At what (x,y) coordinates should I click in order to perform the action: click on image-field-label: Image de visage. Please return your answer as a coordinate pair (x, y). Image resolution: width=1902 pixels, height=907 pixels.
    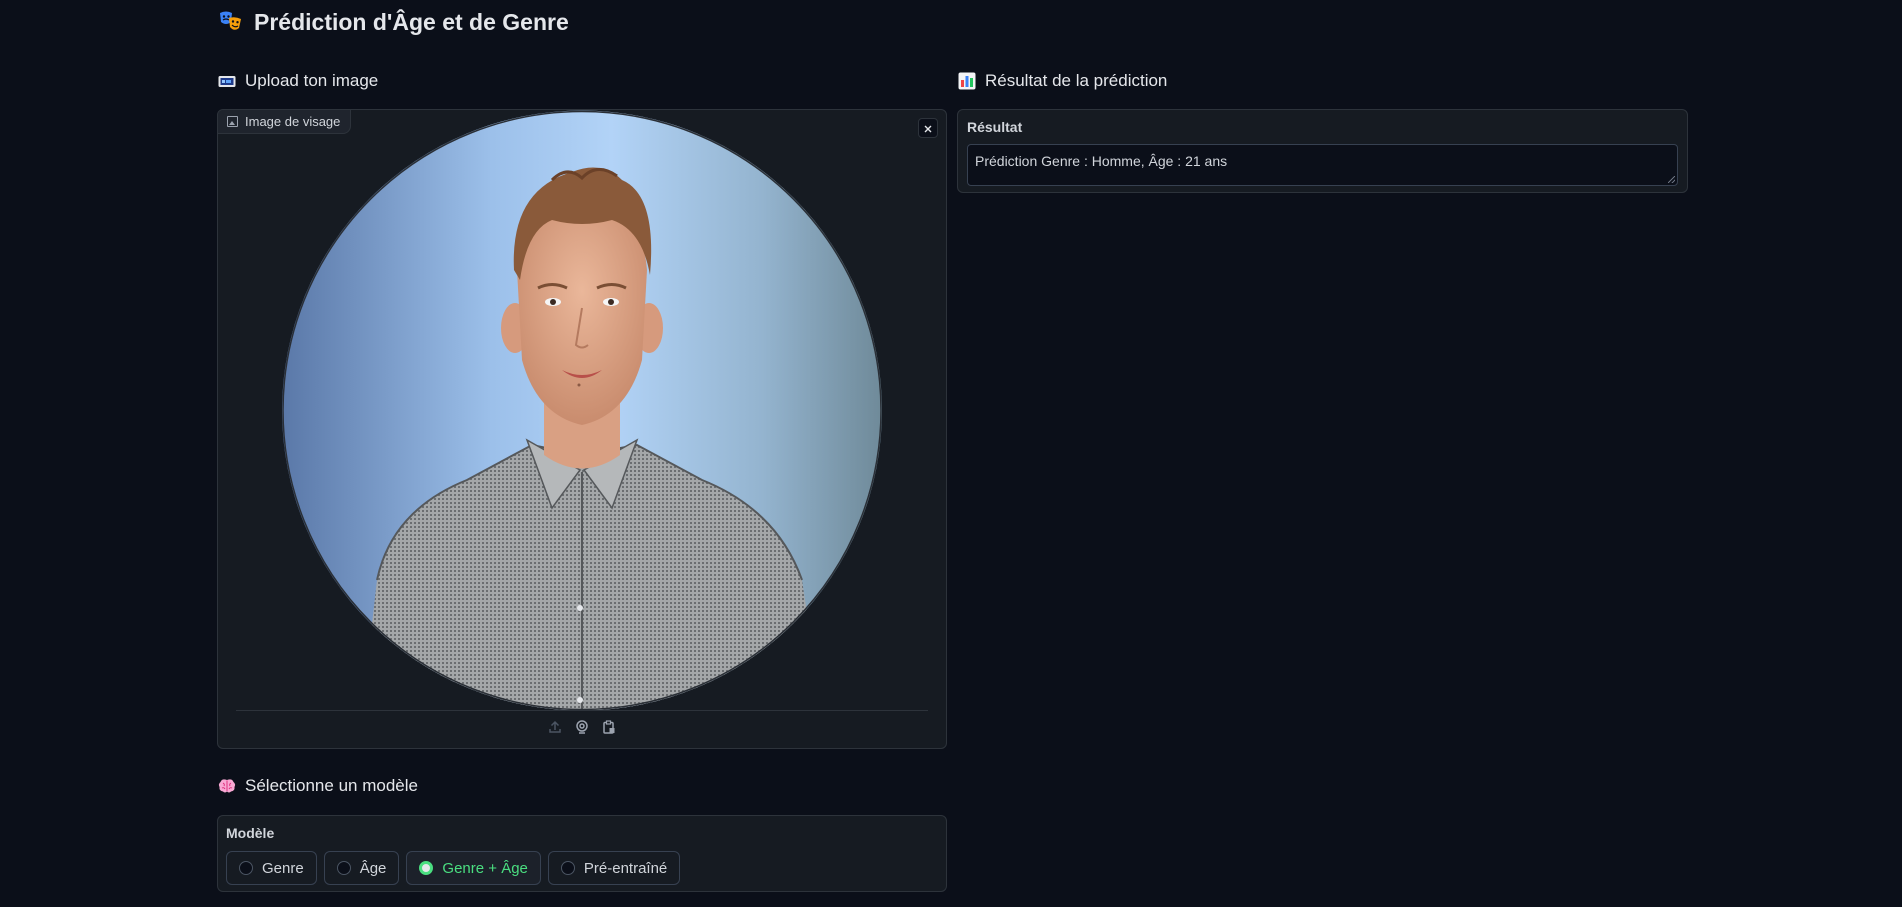
    Looking at the image, I should click on (285, 122).